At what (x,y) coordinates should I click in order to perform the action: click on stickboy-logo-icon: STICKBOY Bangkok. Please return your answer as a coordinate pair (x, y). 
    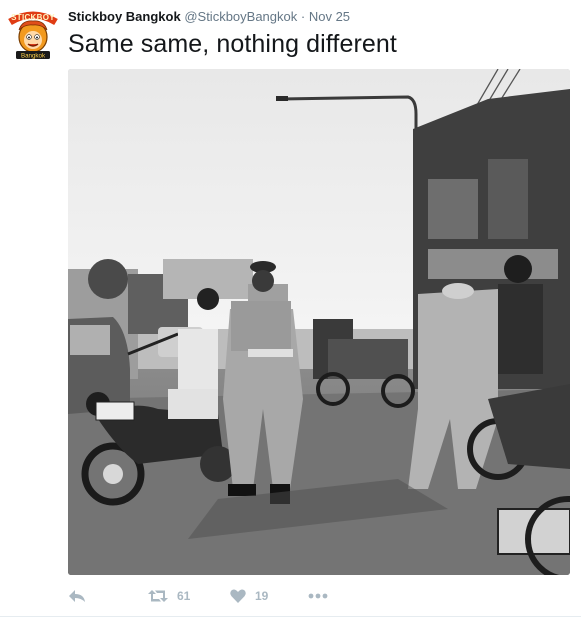
    Looking at the image, I should click on (33, 35).